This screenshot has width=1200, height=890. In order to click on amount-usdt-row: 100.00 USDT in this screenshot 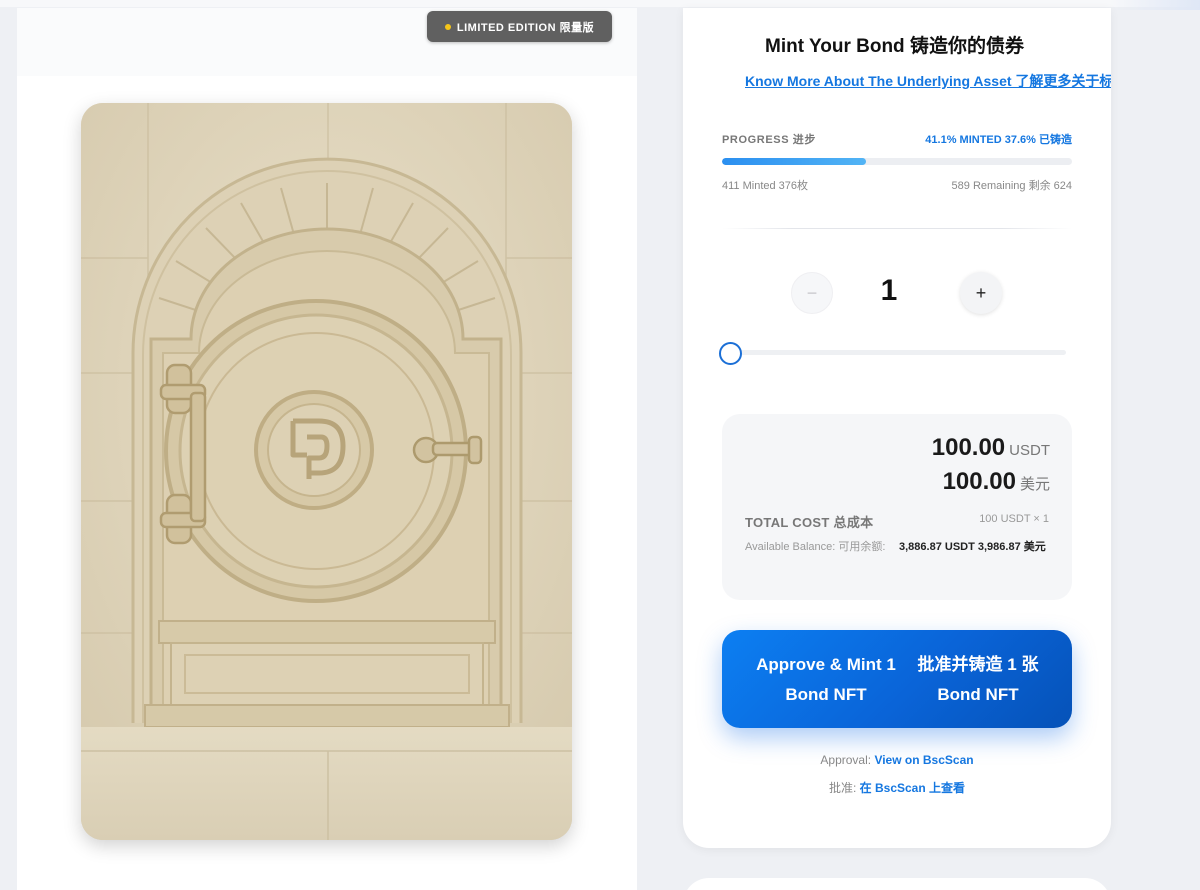, I will do `click(991, 448)`.